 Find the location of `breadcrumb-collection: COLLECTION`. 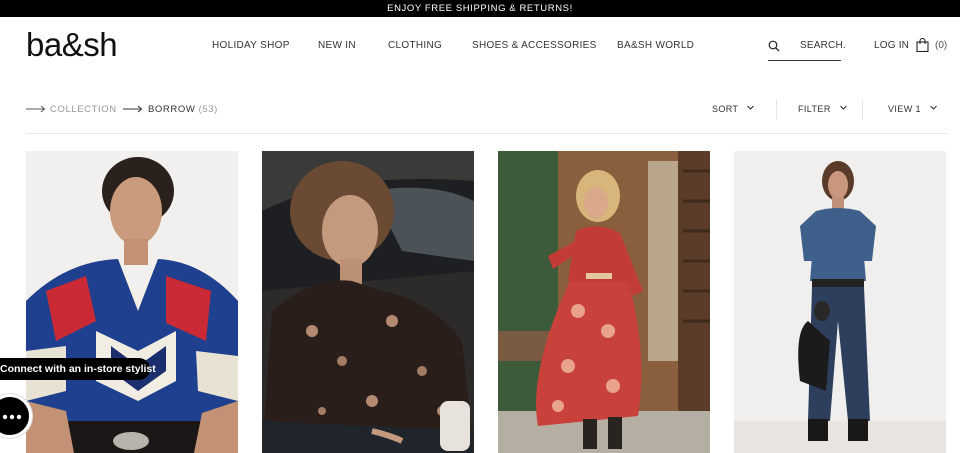

breadcrumb-collection: COLLECTION is located at coordinates (83, 109).